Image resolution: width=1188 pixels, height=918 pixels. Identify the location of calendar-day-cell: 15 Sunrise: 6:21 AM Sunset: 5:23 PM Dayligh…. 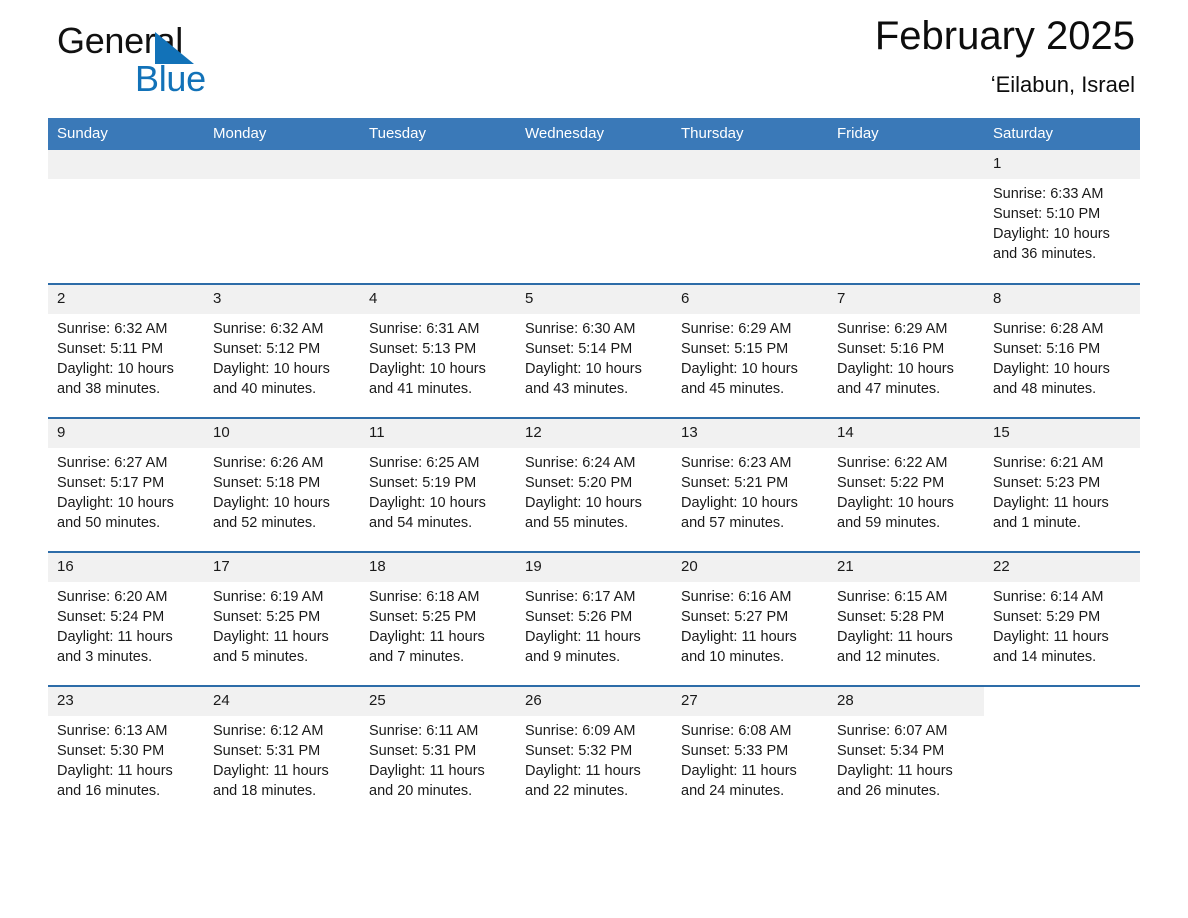
(1062, 484).